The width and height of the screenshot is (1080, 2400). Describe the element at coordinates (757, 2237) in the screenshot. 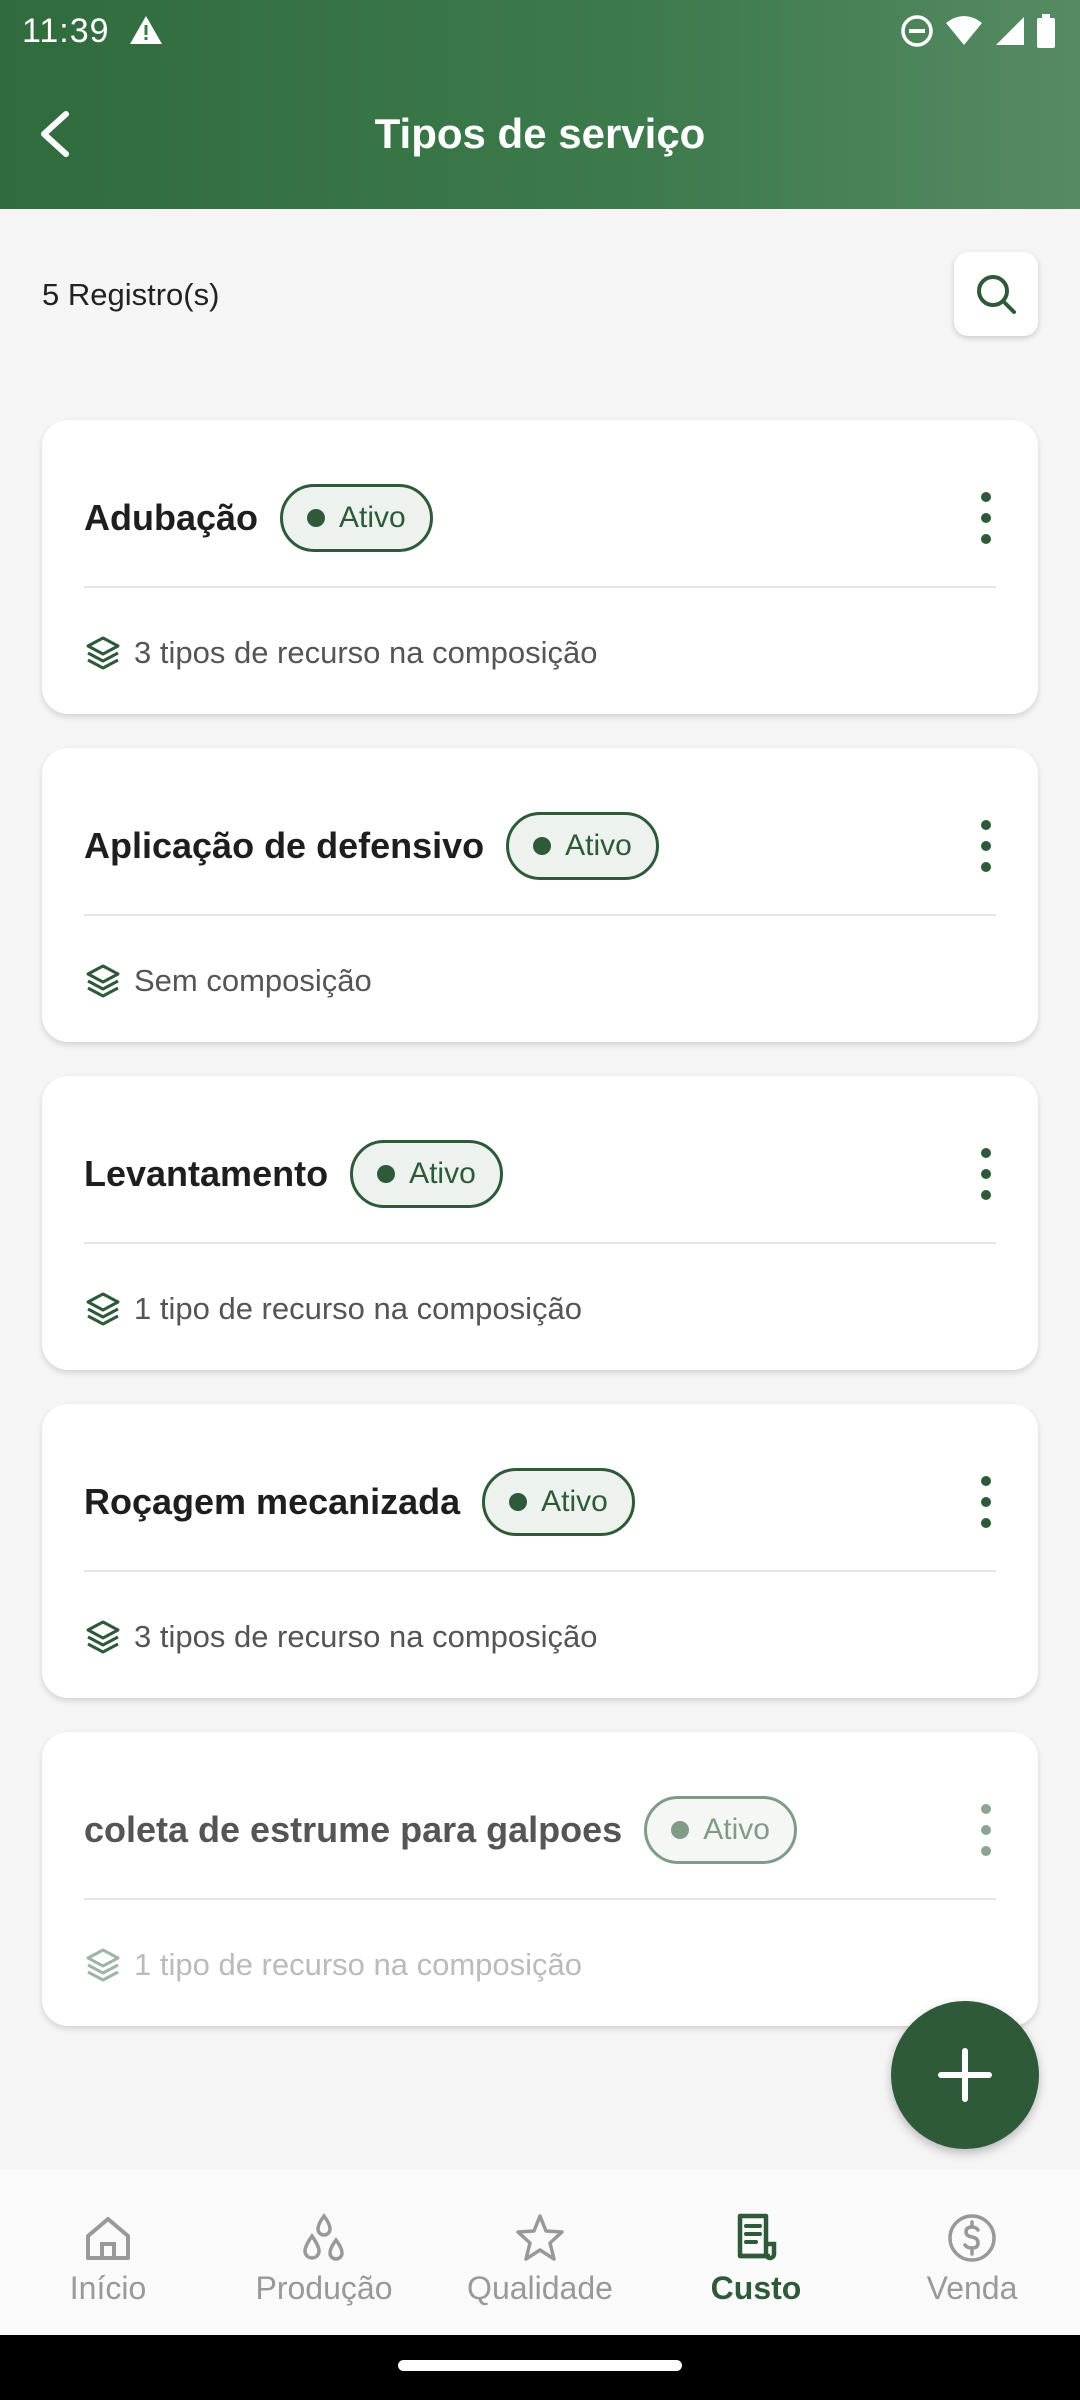

I see `receipt-icon` at that location.